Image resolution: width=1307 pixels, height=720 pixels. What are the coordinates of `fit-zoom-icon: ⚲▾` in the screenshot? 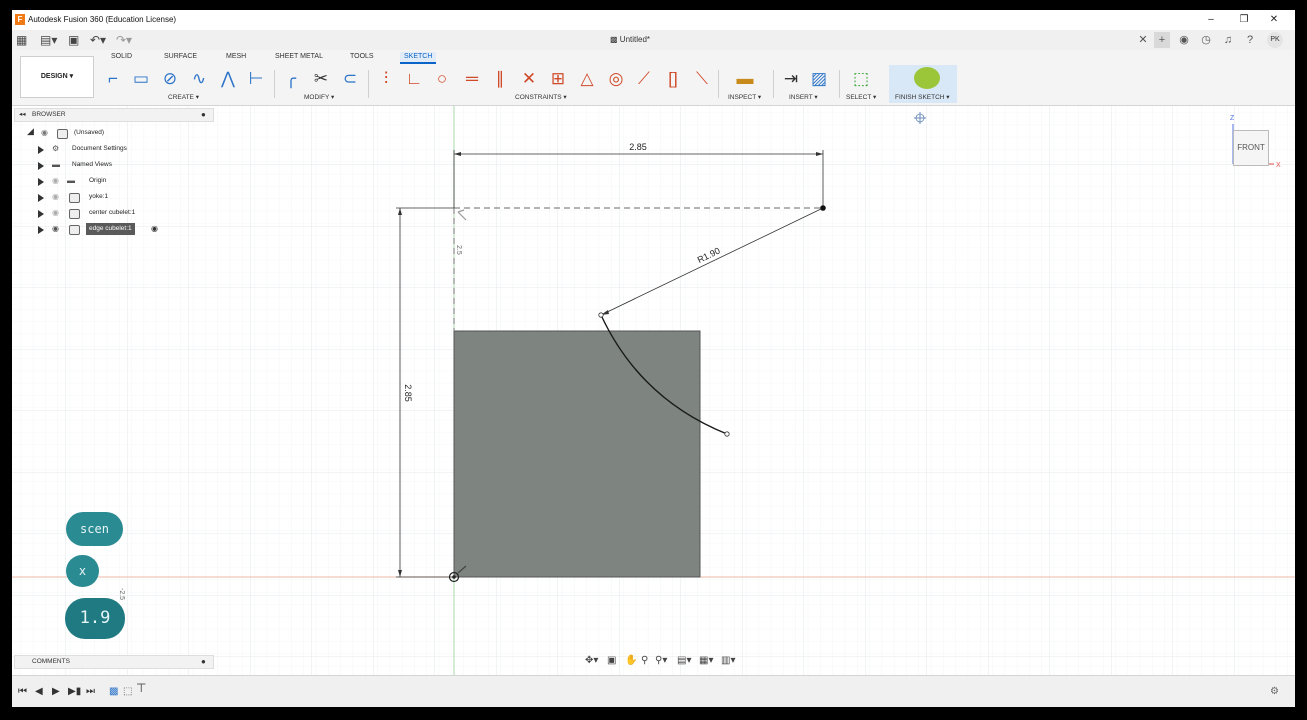 It's located at (661, 660).